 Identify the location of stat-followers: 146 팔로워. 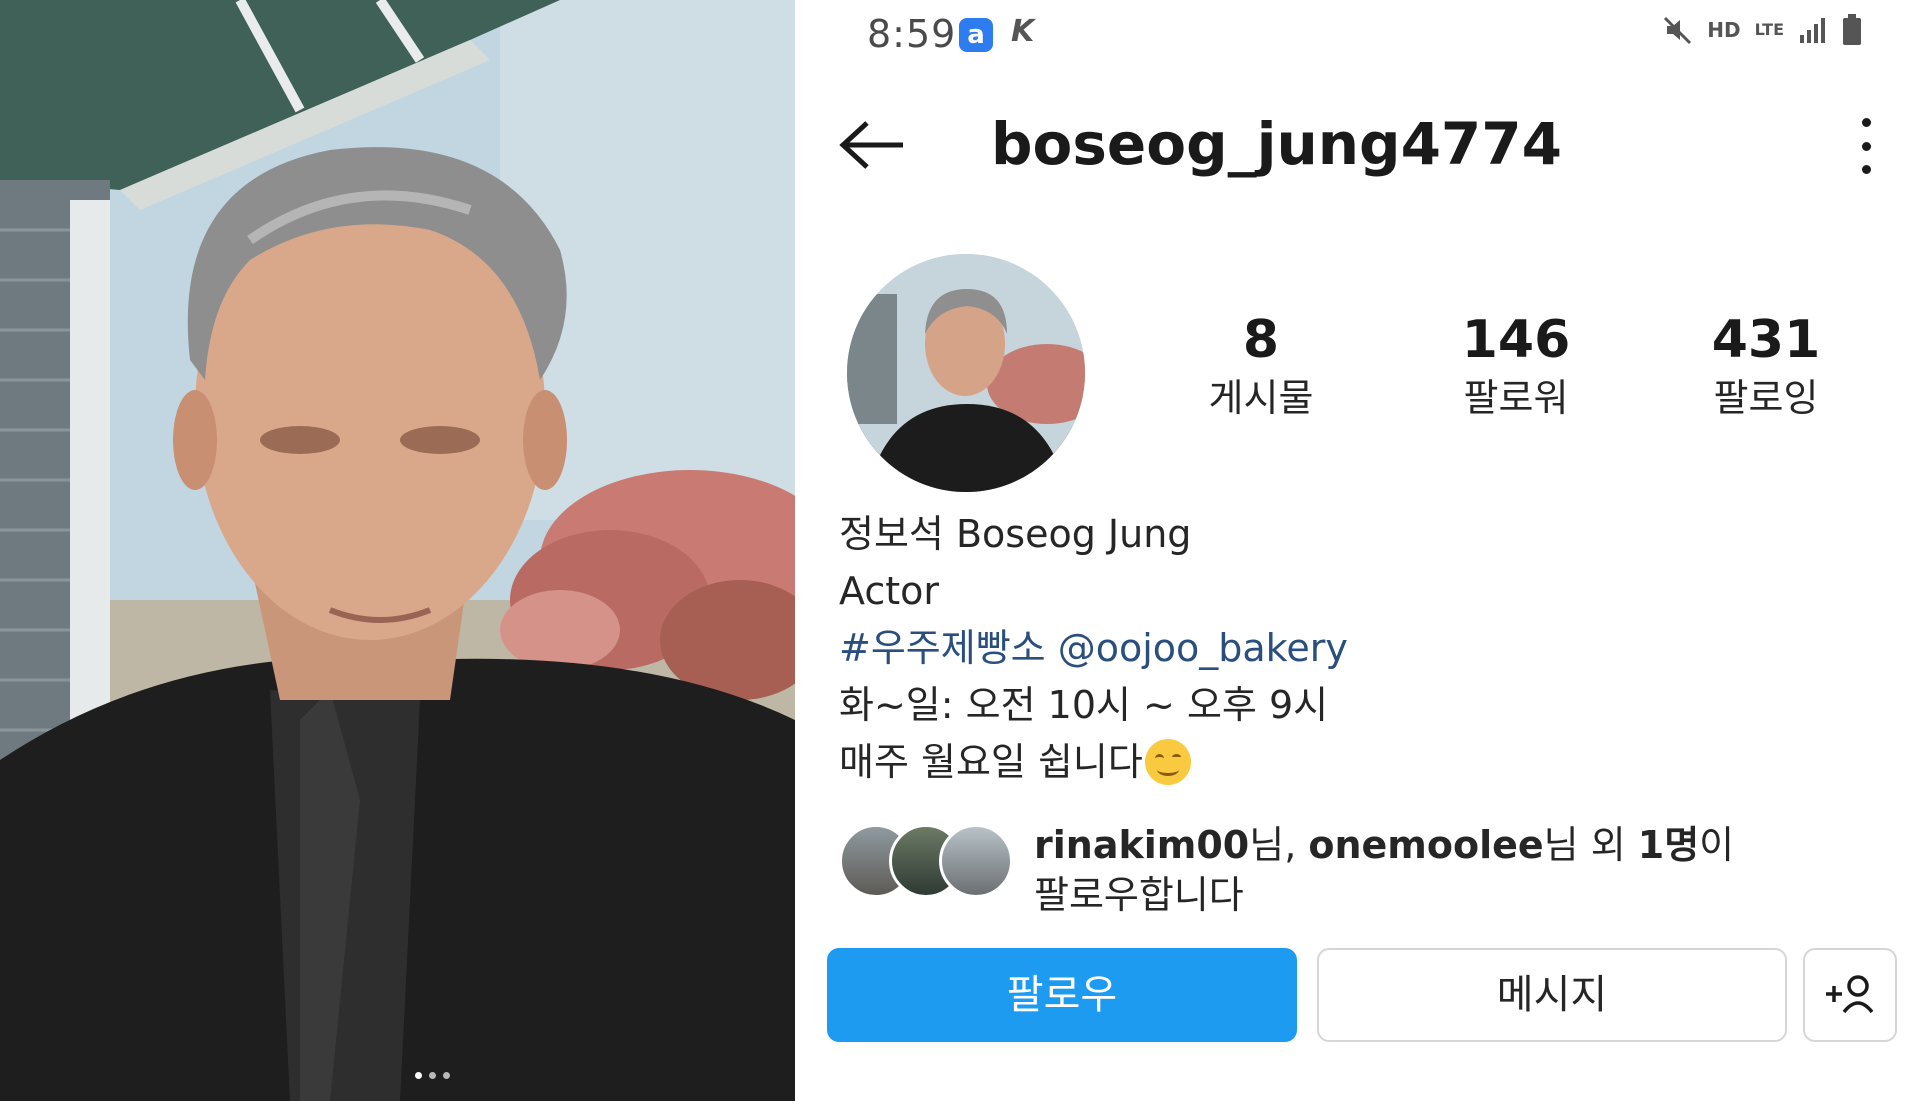
(1516, 368).